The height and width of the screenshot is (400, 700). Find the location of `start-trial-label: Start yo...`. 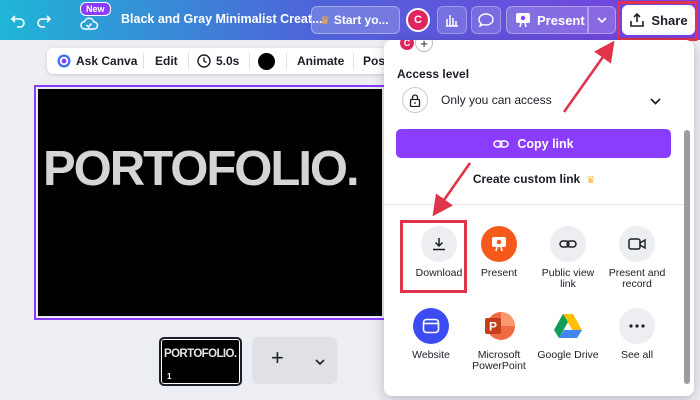

start-trial-label: Start yo... is located at coordinates (361, 20).